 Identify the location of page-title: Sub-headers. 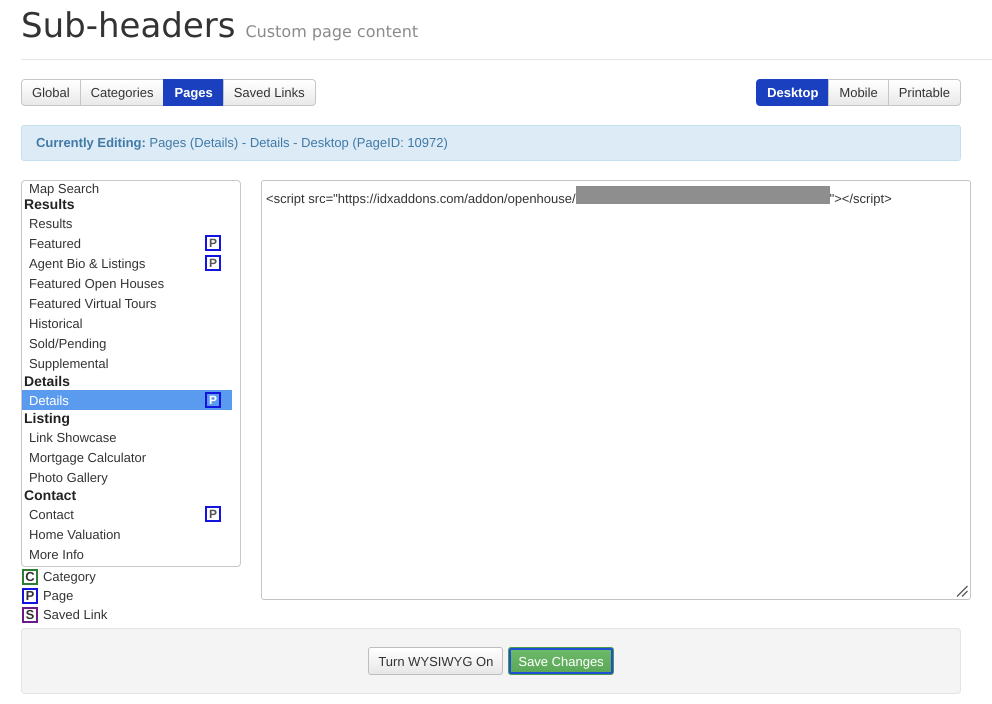
(128, 26).